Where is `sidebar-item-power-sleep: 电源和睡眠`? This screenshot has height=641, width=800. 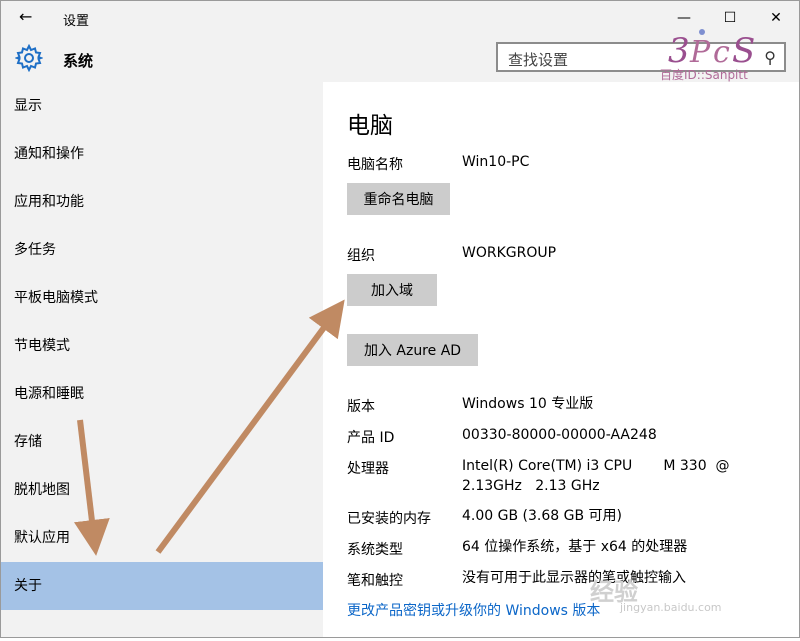 sidebar-item-power-sleep: 电源和睡眠 is located at coordinates (162, 394).